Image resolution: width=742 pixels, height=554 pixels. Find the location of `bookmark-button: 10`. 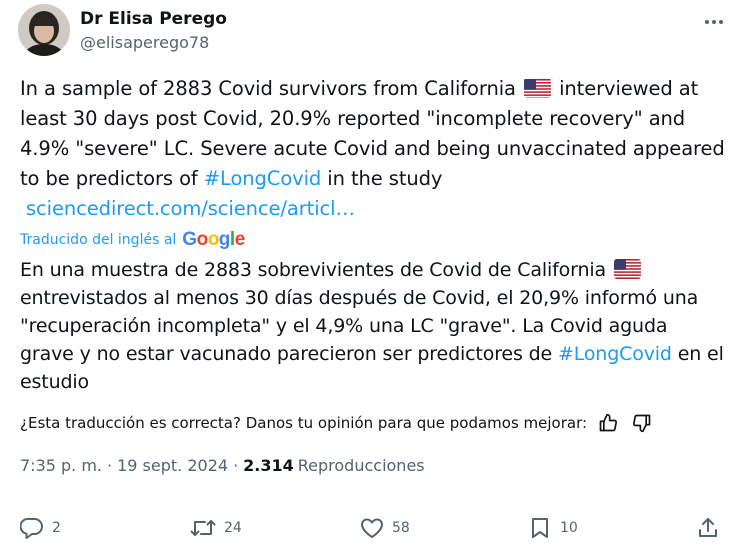

bookmark-button: 10 is located at coordinates (553, 528).